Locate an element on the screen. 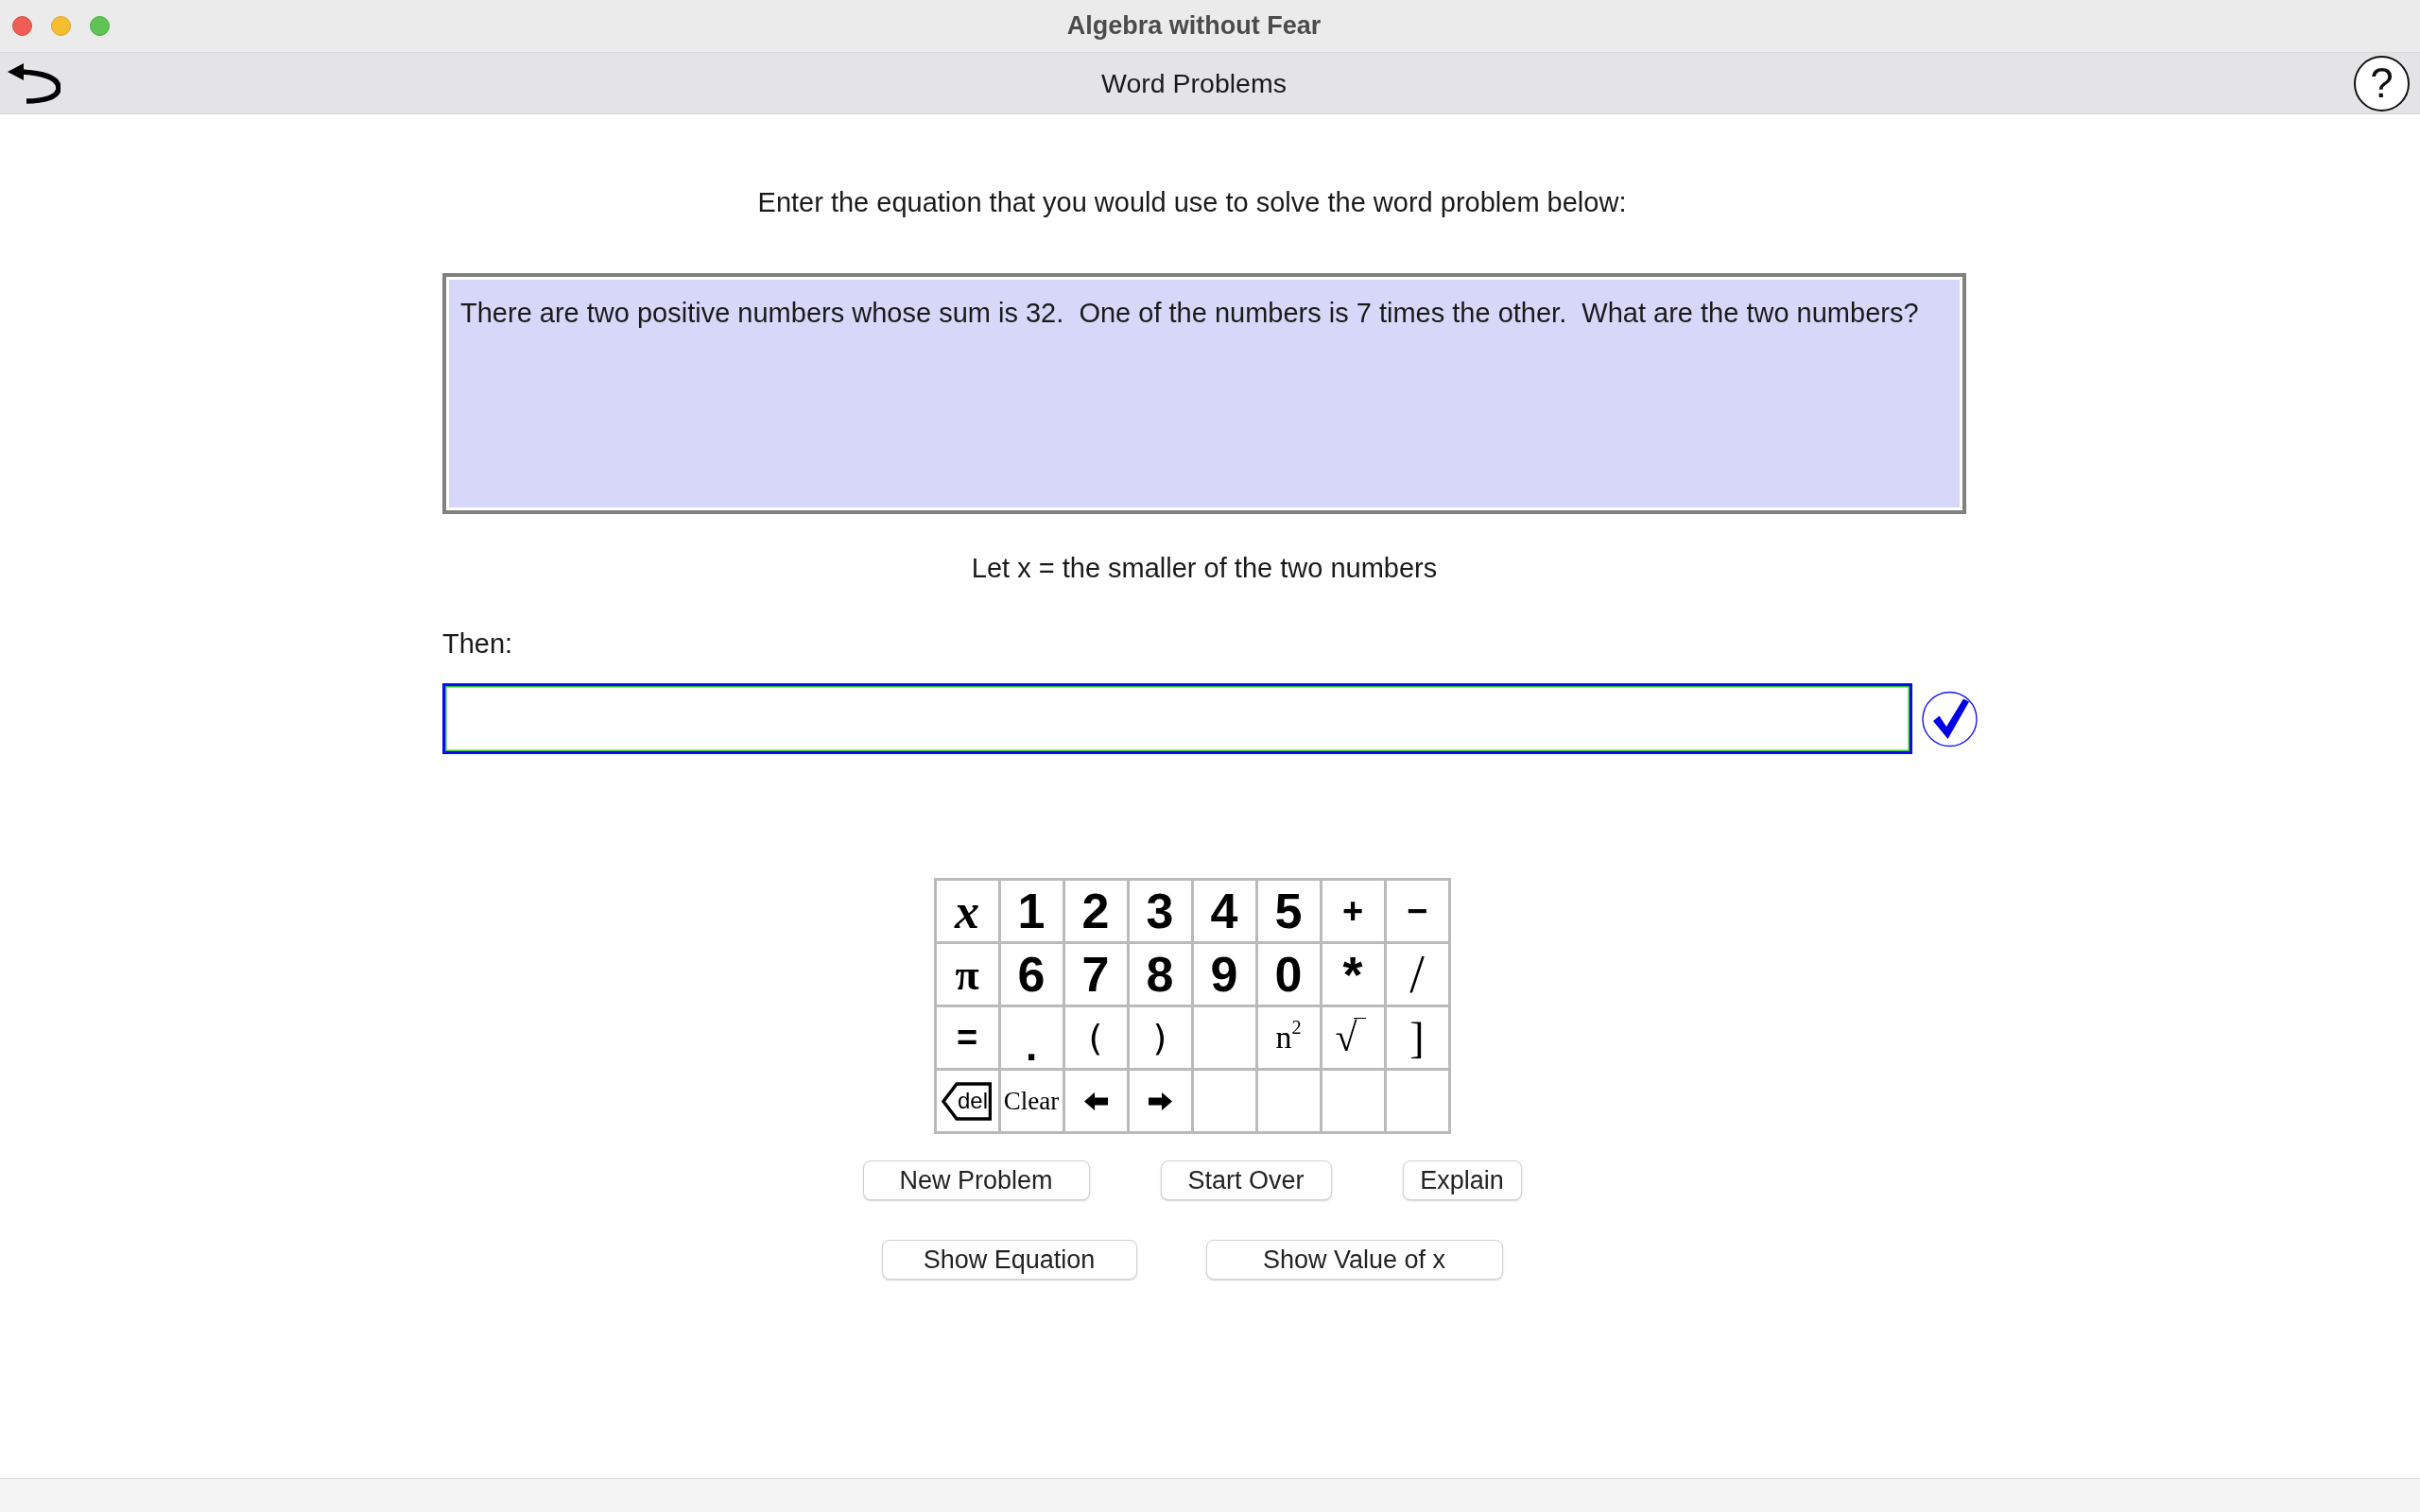  keypad-key: − is located at coordinates (1417, 911).